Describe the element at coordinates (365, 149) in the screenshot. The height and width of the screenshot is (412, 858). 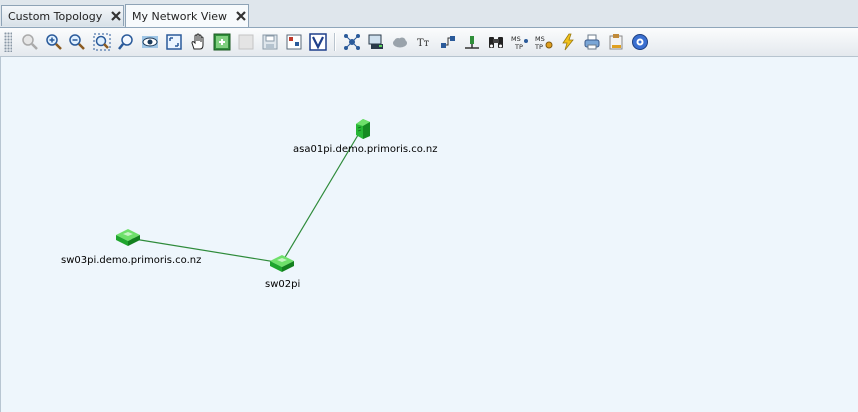
I see `node-label-asa01pi: asa01pi.demo.primoris.co.nz` at that location.